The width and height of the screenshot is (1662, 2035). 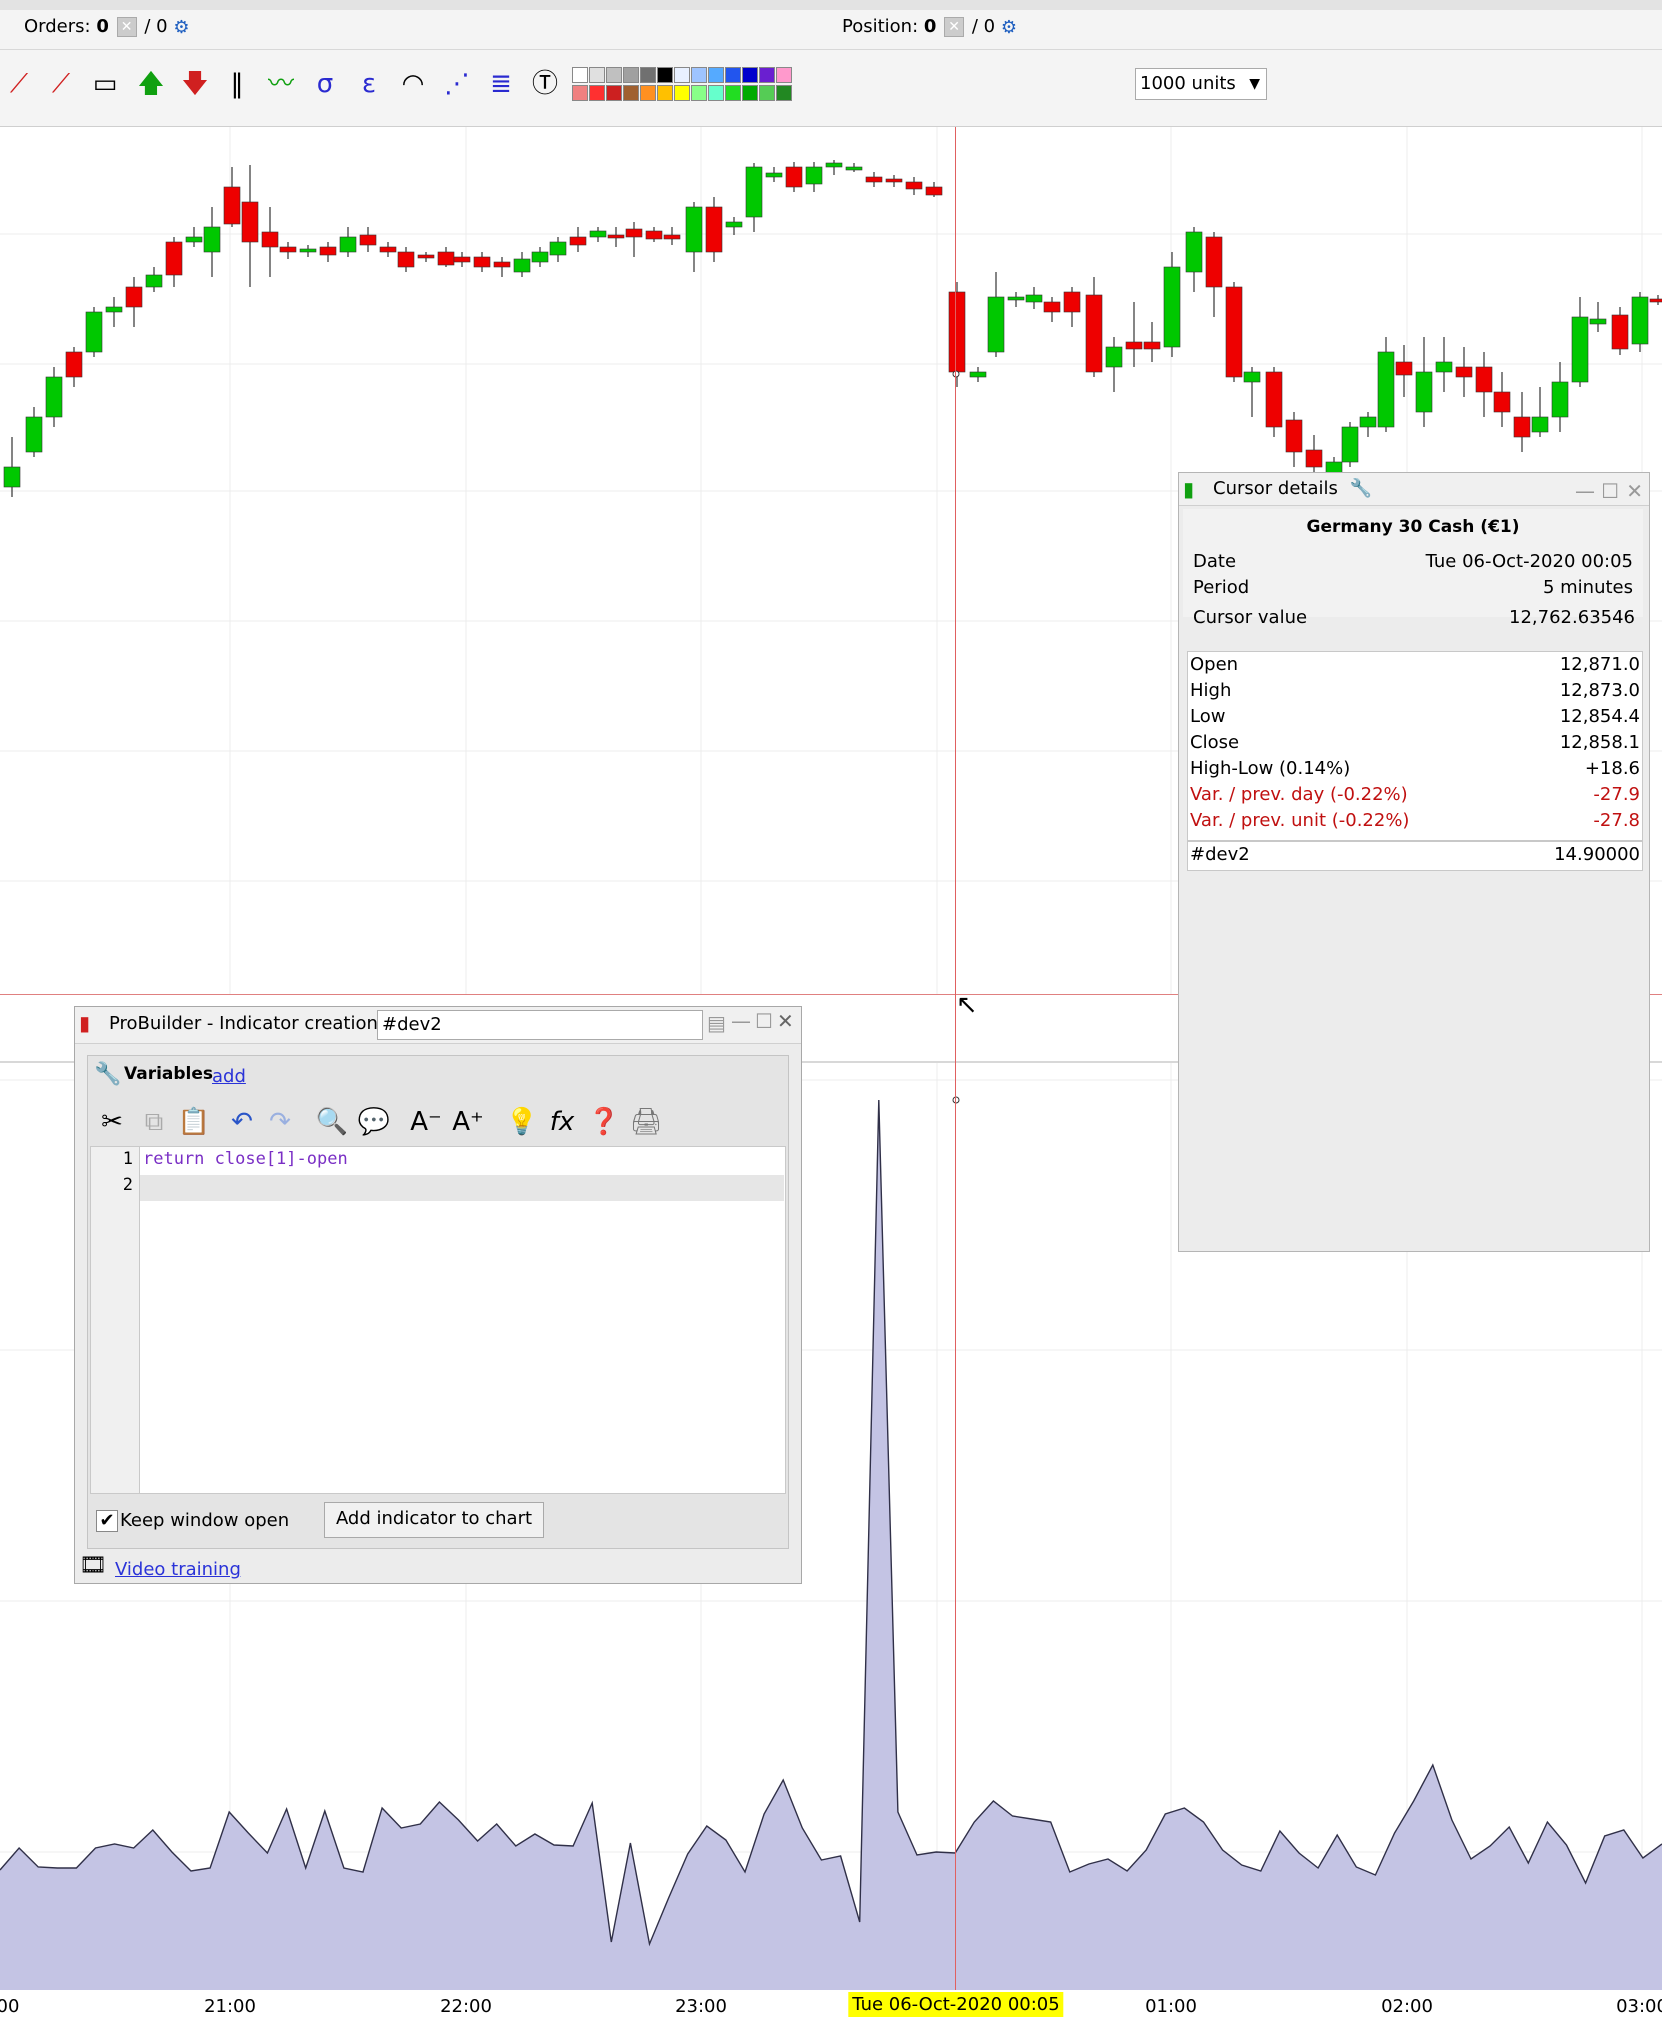 I want to click on current-line-highlight, so click(x=462, y=1188).